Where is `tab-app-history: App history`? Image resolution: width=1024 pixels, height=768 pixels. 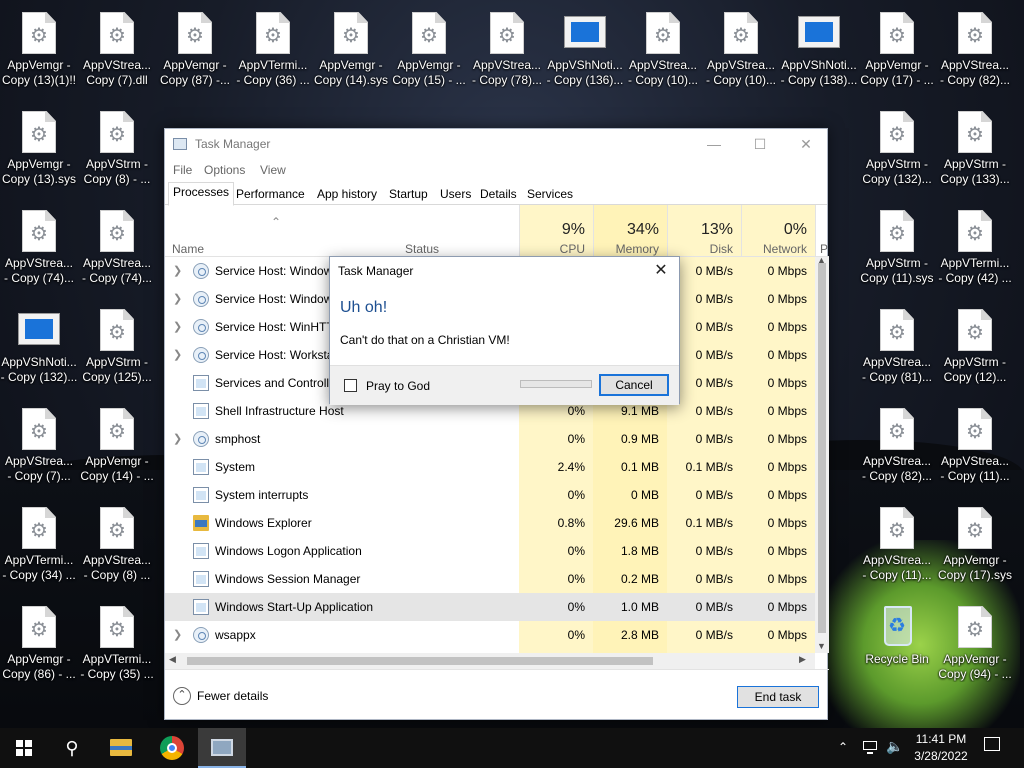
tab-app-history: App history is located at coordinates (347, 194).